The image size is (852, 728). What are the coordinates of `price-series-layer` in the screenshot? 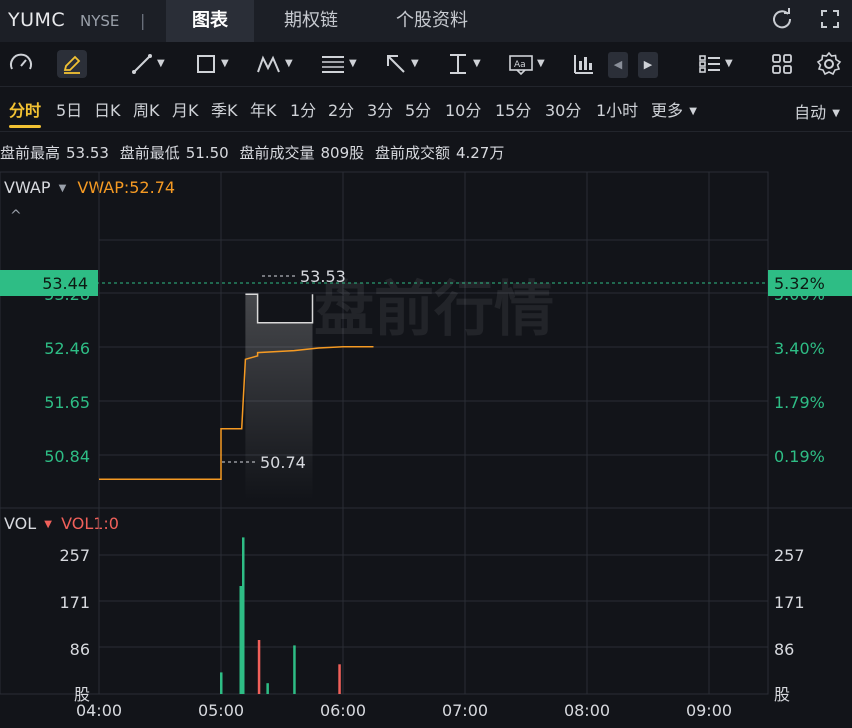 It's located at (236, 396).